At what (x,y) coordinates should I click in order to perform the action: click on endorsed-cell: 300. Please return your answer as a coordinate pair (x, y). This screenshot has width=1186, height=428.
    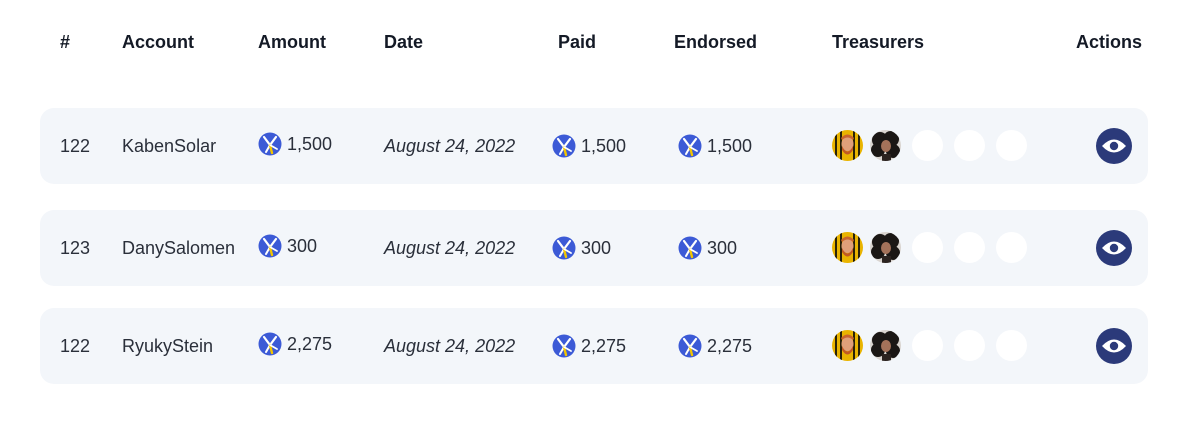
    Looking at the image, I should click on (707, 248).